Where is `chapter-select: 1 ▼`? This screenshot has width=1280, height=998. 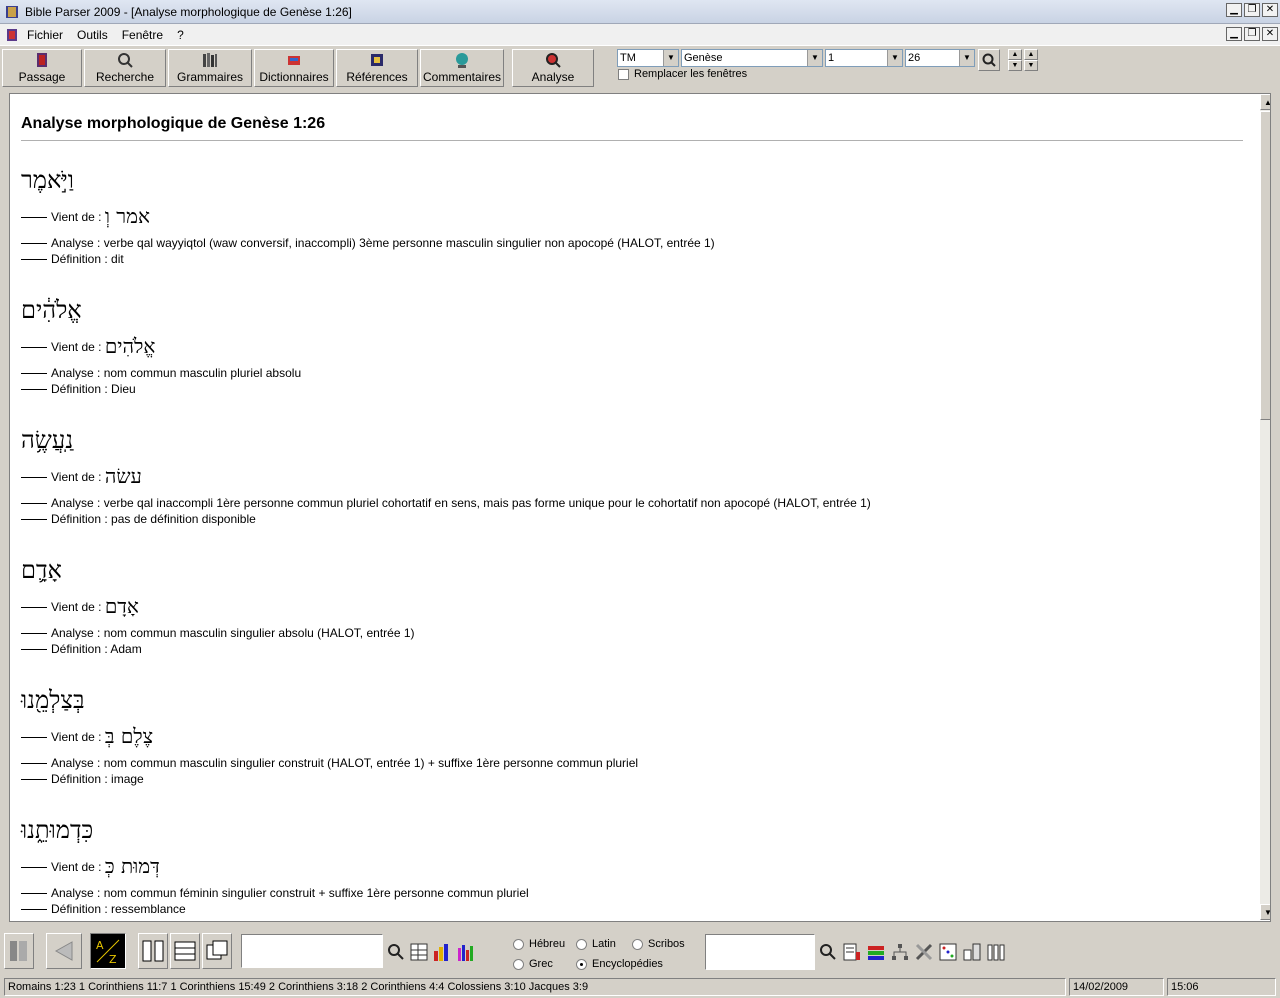
chapter-select: 1 ▼ is located at coordinates (864, 58).